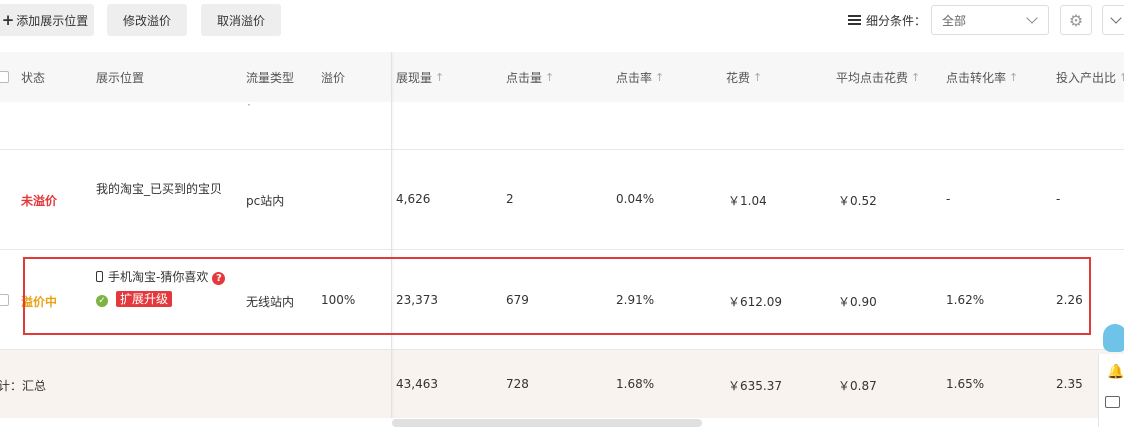  What do you see at coordinates (1090, 77) in the screenshot?
I see `header-roi: 投入产出比 ↑` at bounding box center [1090, 77].